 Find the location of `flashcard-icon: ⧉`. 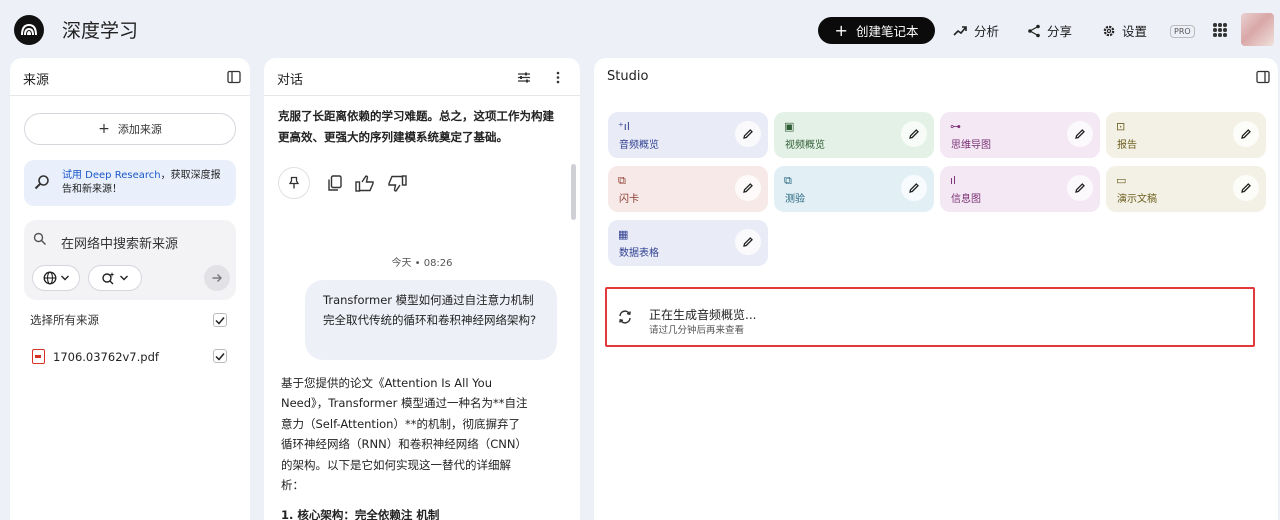

flashcard-icon: ⧉ is located at coordinates (622, 180).